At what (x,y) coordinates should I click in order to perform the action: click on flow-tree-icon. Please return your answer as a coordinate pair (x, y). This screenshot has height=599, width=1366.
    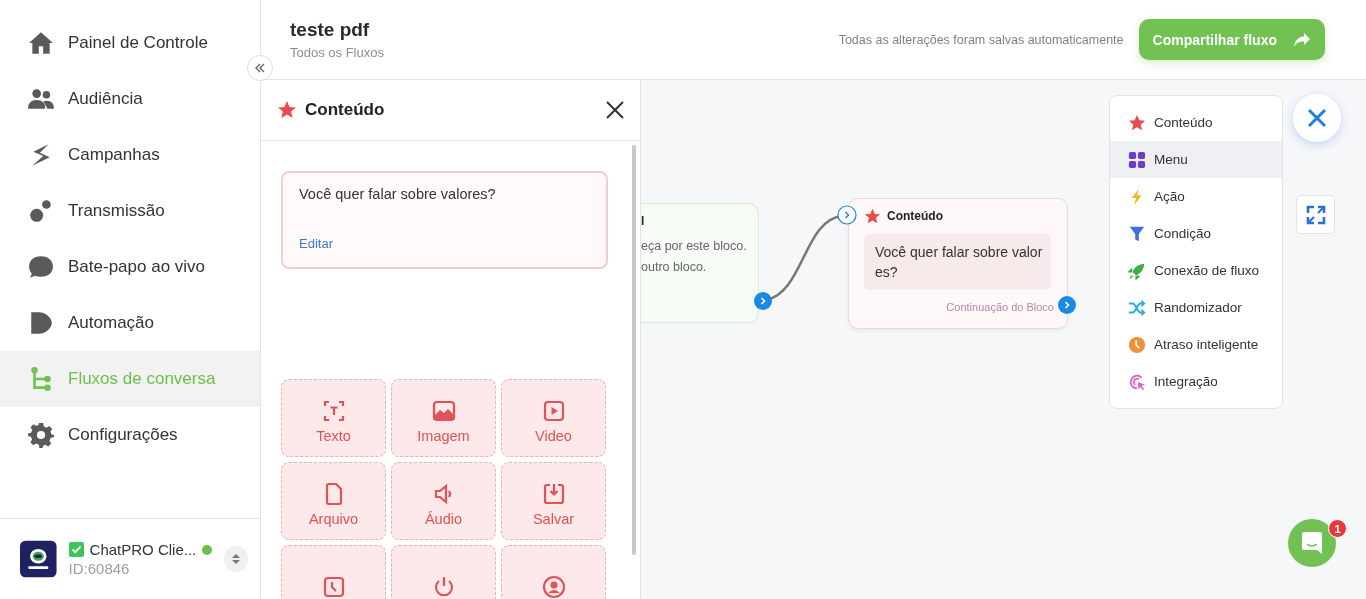
    Looking at the image, I should click on (41, 379).